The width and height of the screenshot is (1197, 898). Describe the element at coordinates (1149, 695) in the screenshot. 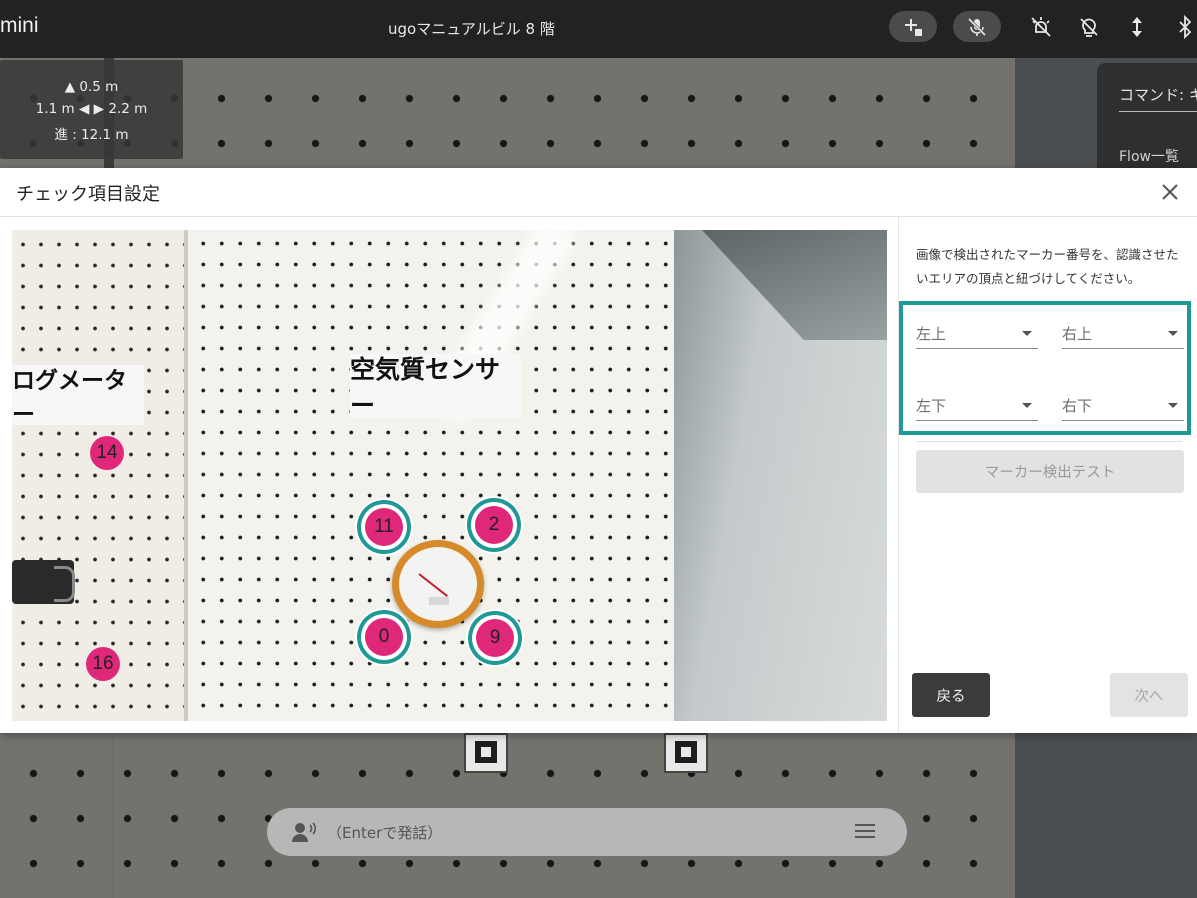

I see `next-button: 次へ` at that location.